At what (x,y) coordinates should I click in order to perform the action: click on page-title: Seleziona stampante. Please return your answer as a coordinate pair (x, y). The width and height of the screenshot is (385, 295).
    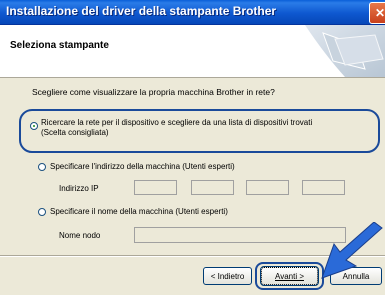
    Looking at the image, I should click on (59, 45).